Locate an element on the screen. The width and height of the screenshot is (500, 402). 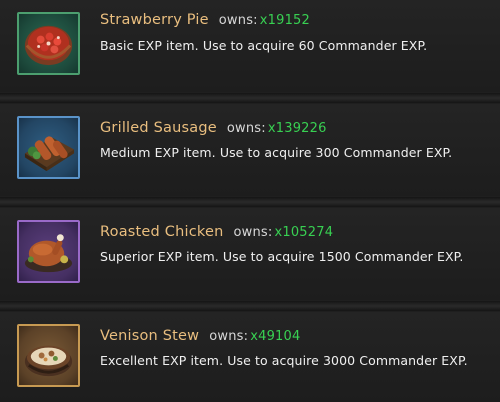
owns-count: x19152 is located at coordinates (284, 20).